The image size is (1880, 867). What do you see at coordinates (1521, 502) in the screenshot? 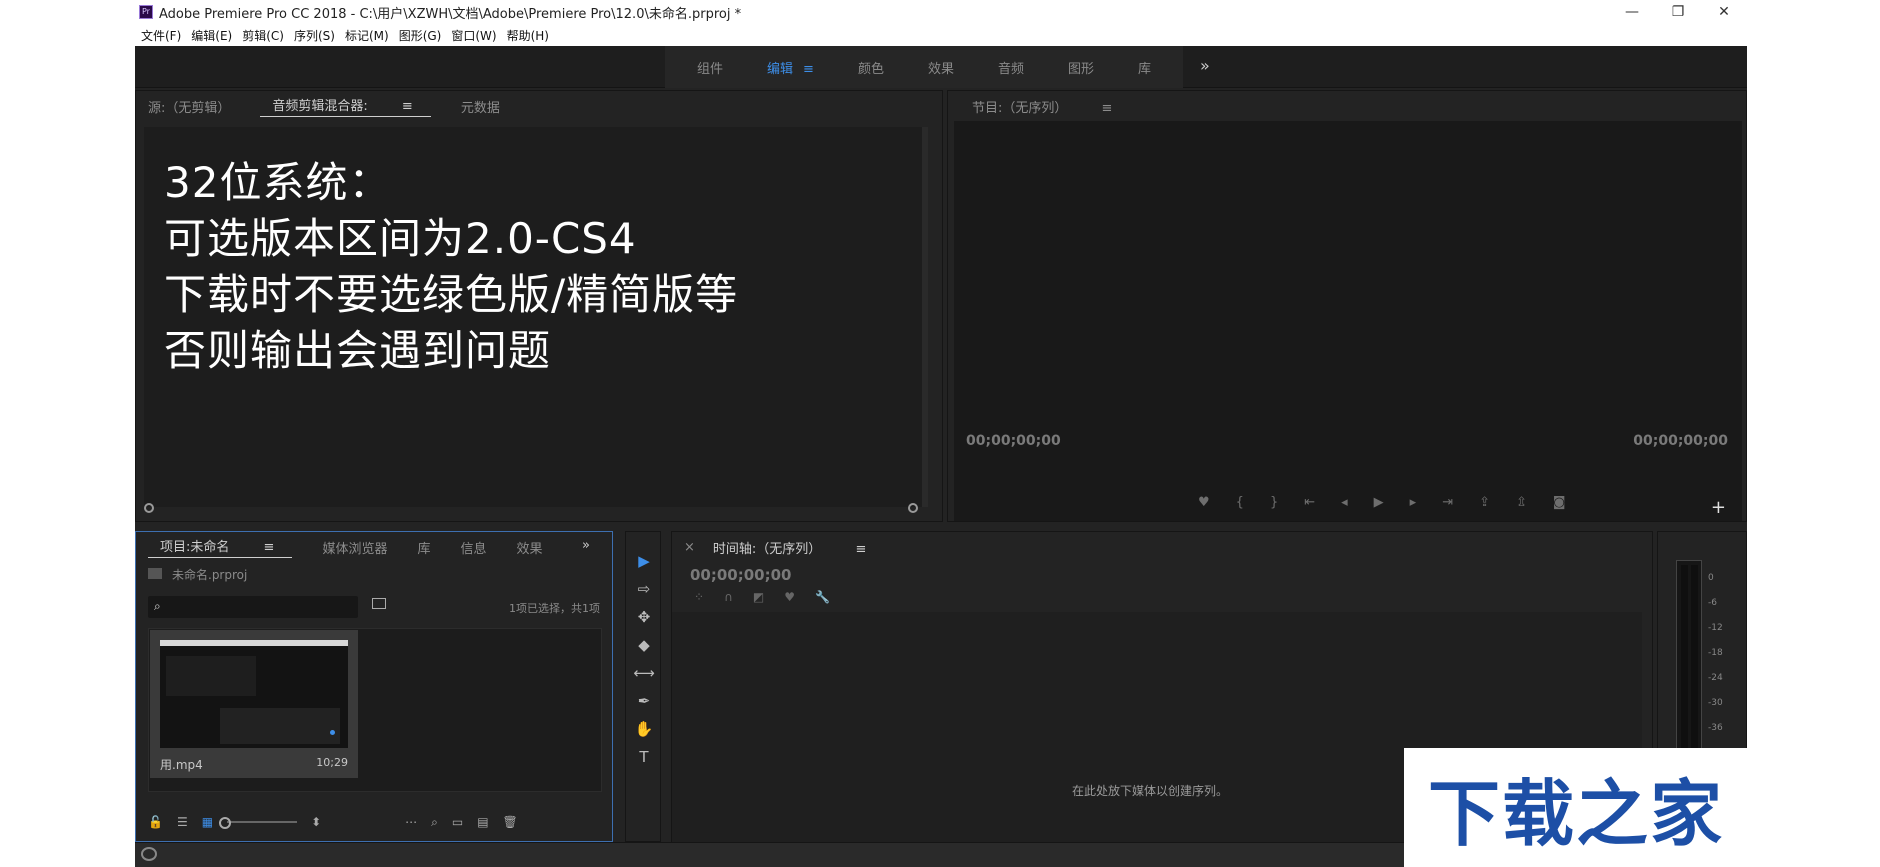
I see `extract-icon: ⇫` at bounding box center [1521, 502].